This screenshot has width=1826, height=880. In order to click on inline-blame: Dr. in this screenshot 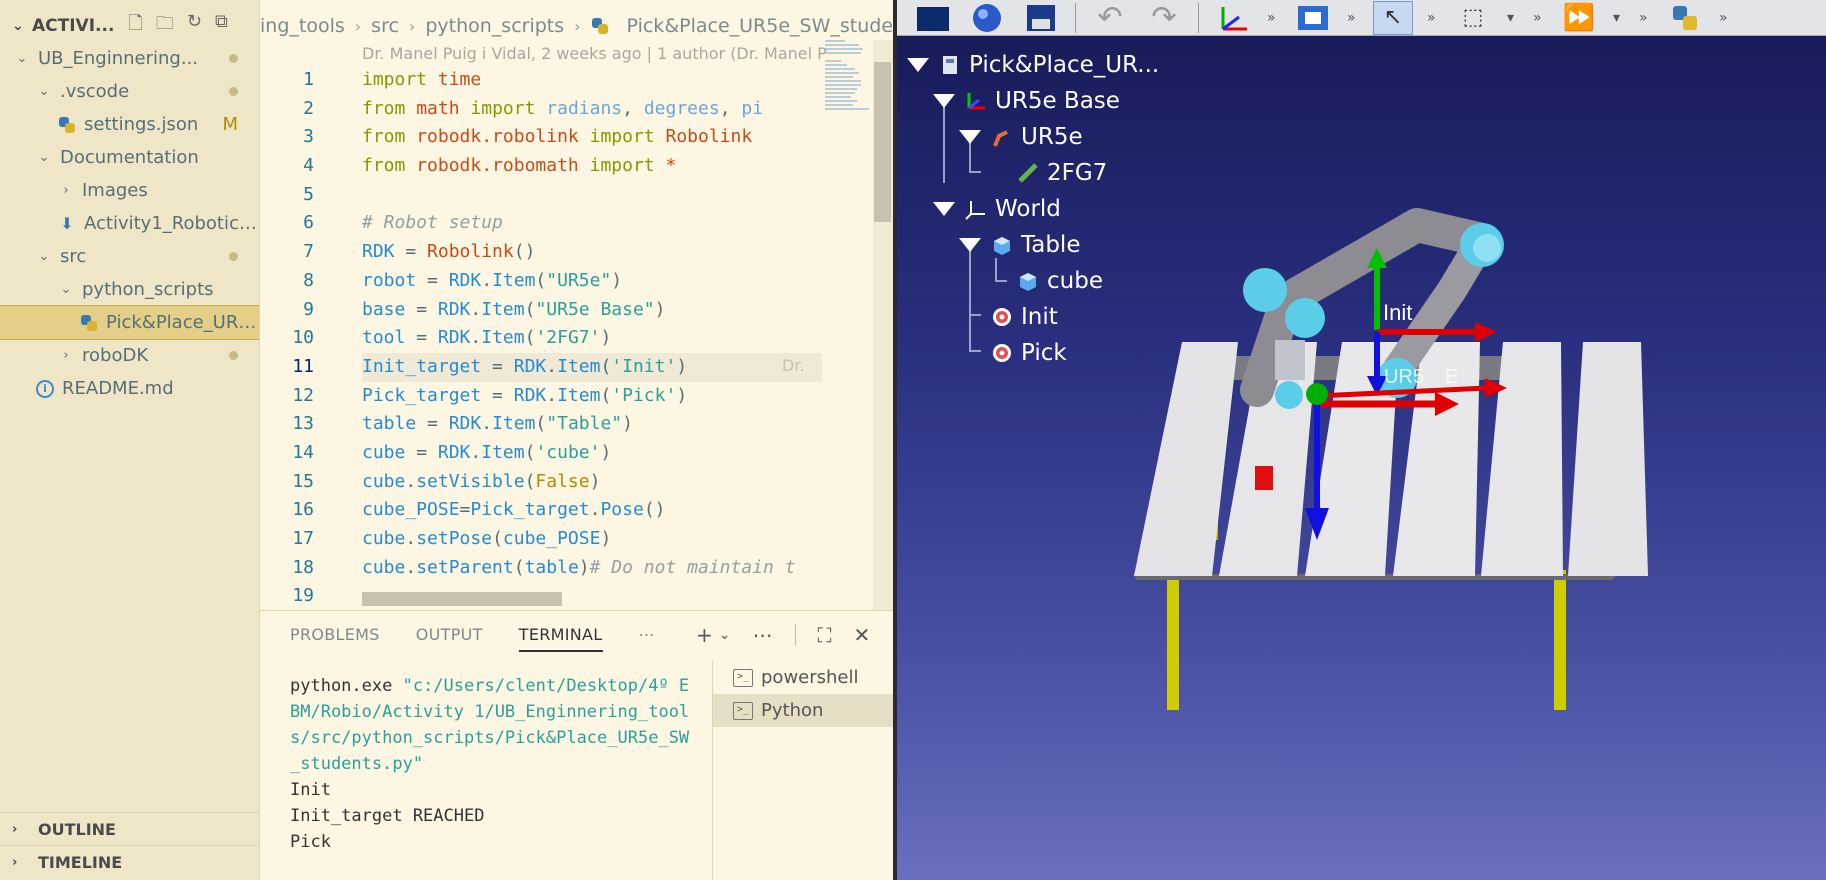, I will do `click(793, 365)`.